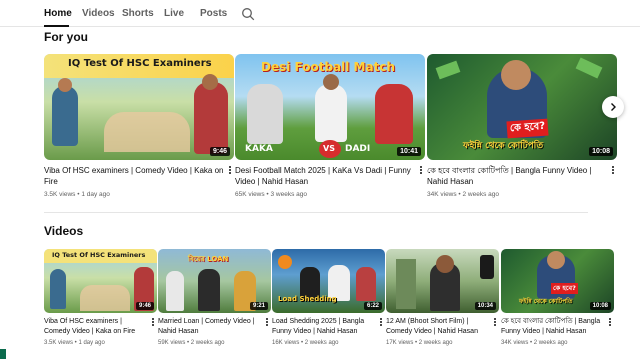 The height and width of the screenshot is (359, 640). I want to click on active-tab-indicator, so click(56, 26).